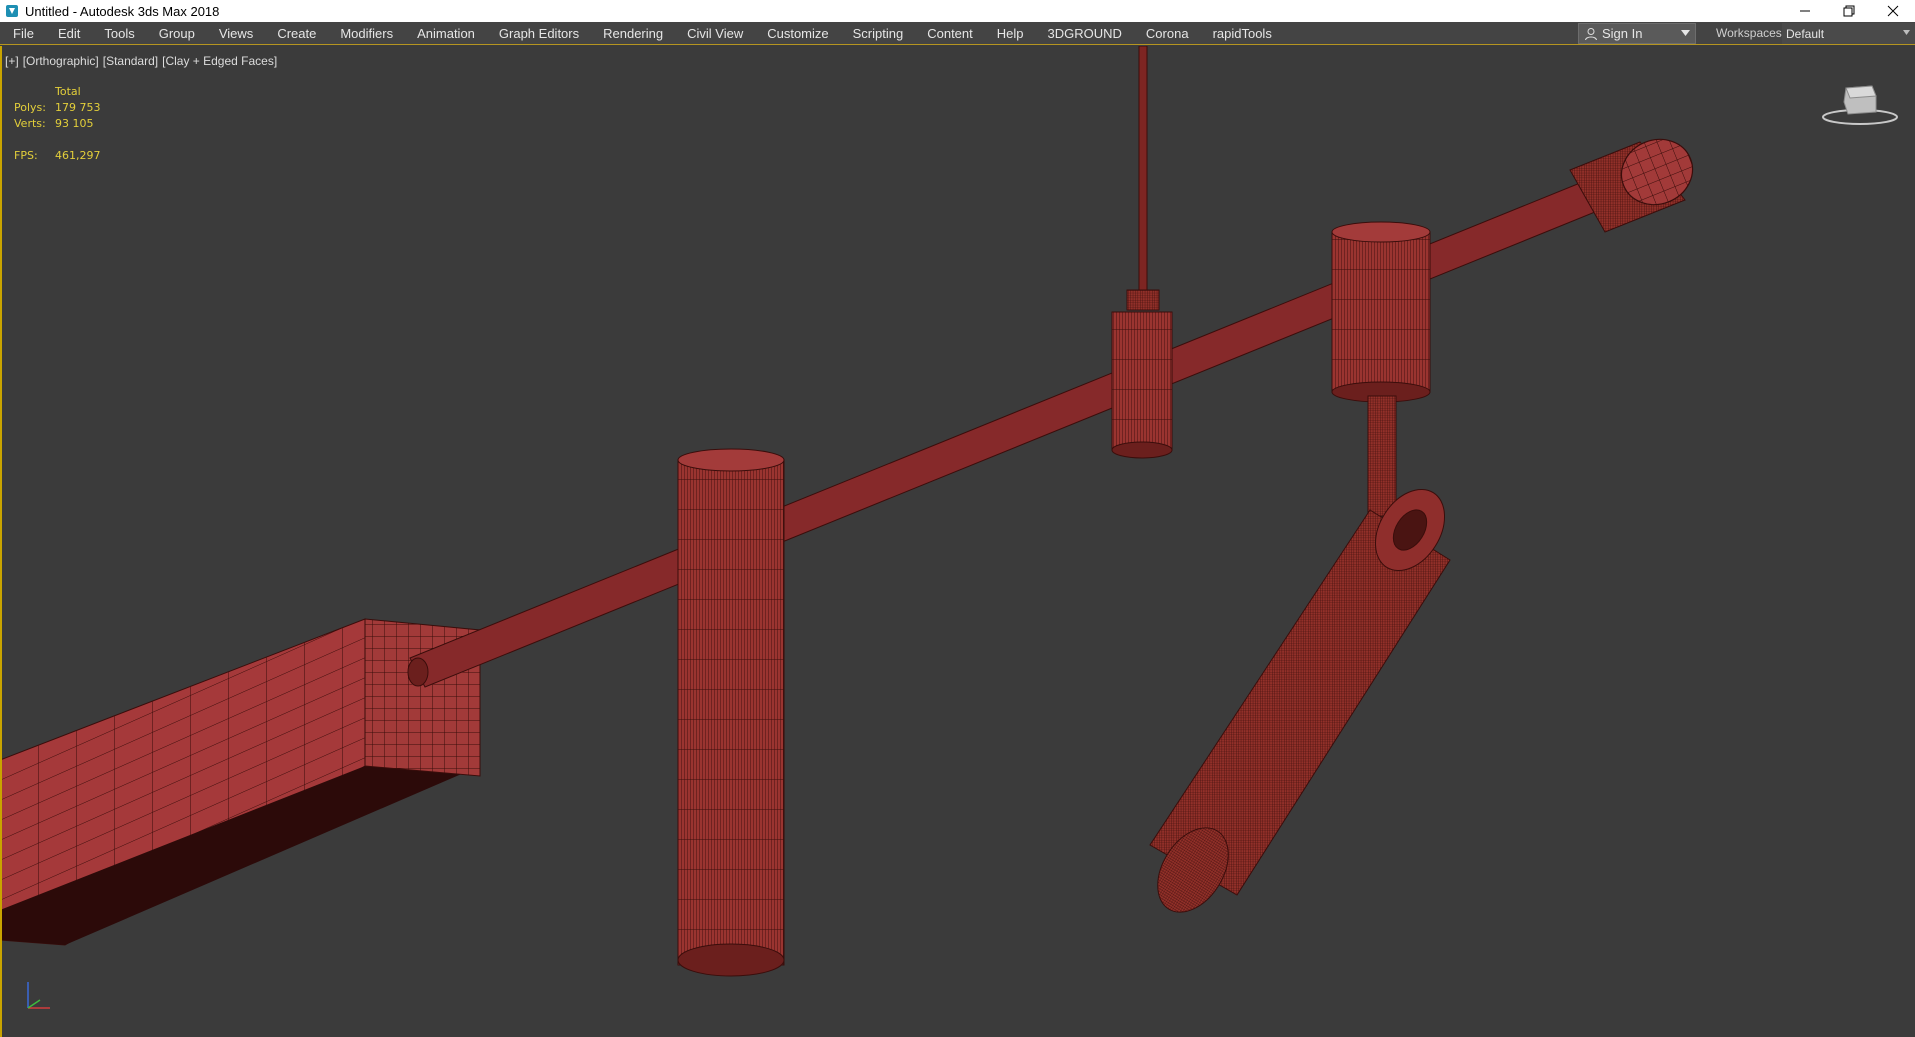 The image size is (1915, 1037). Describe the element at coordinates (296, 33) in the screenshot. I see `menu-create: Create` at that location.